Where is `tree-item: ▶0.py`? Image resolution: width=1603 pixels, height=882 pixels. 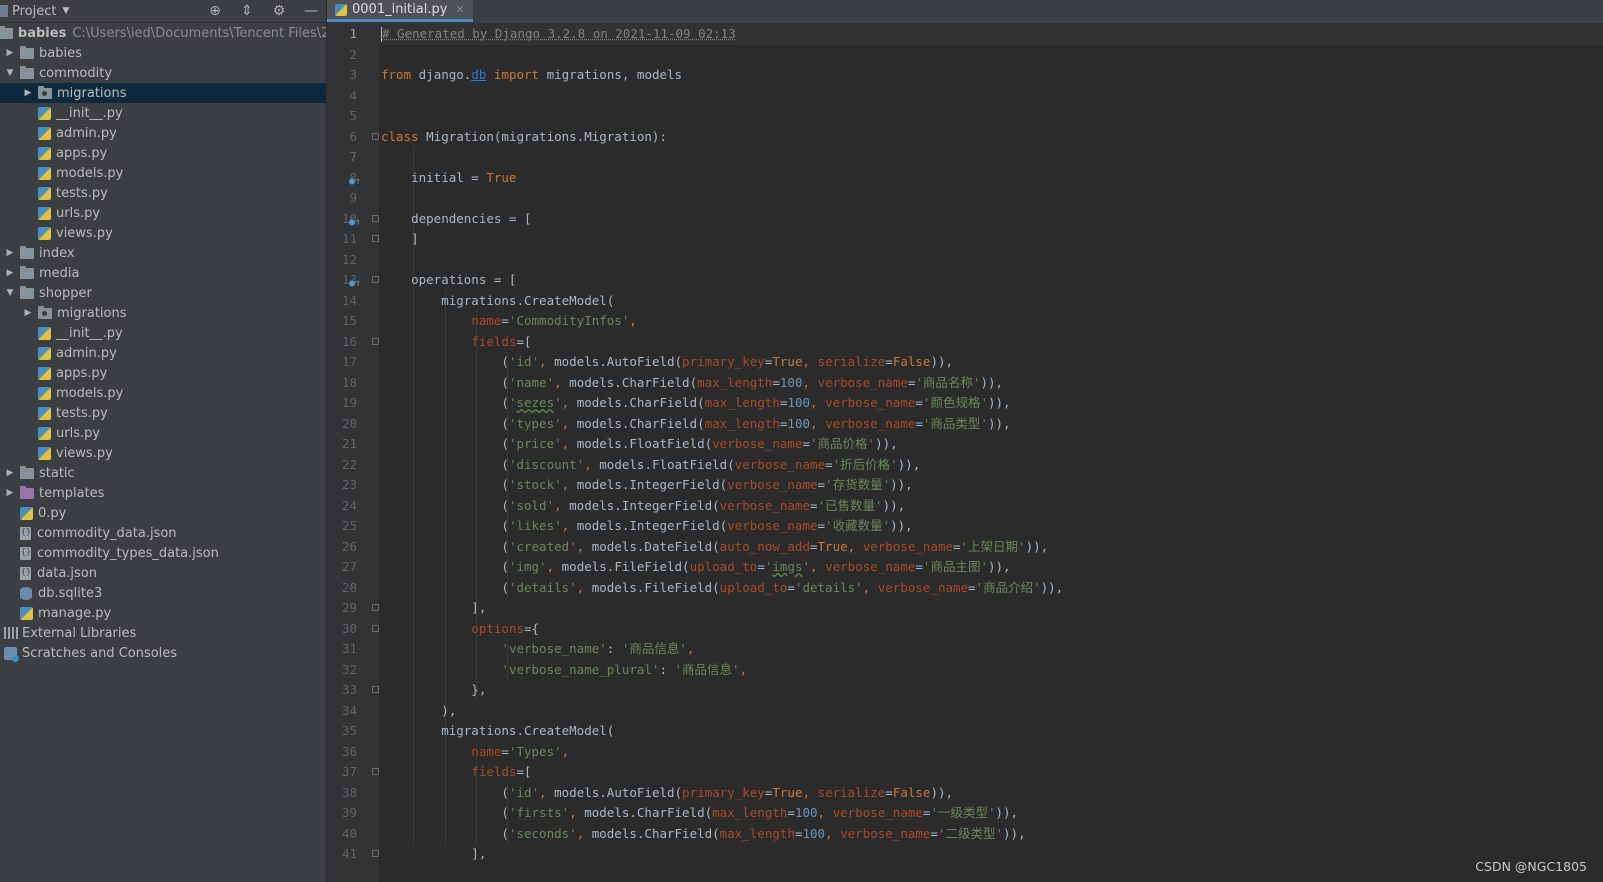 tree-item: ▶0.py is located at coordinates (163, 513).